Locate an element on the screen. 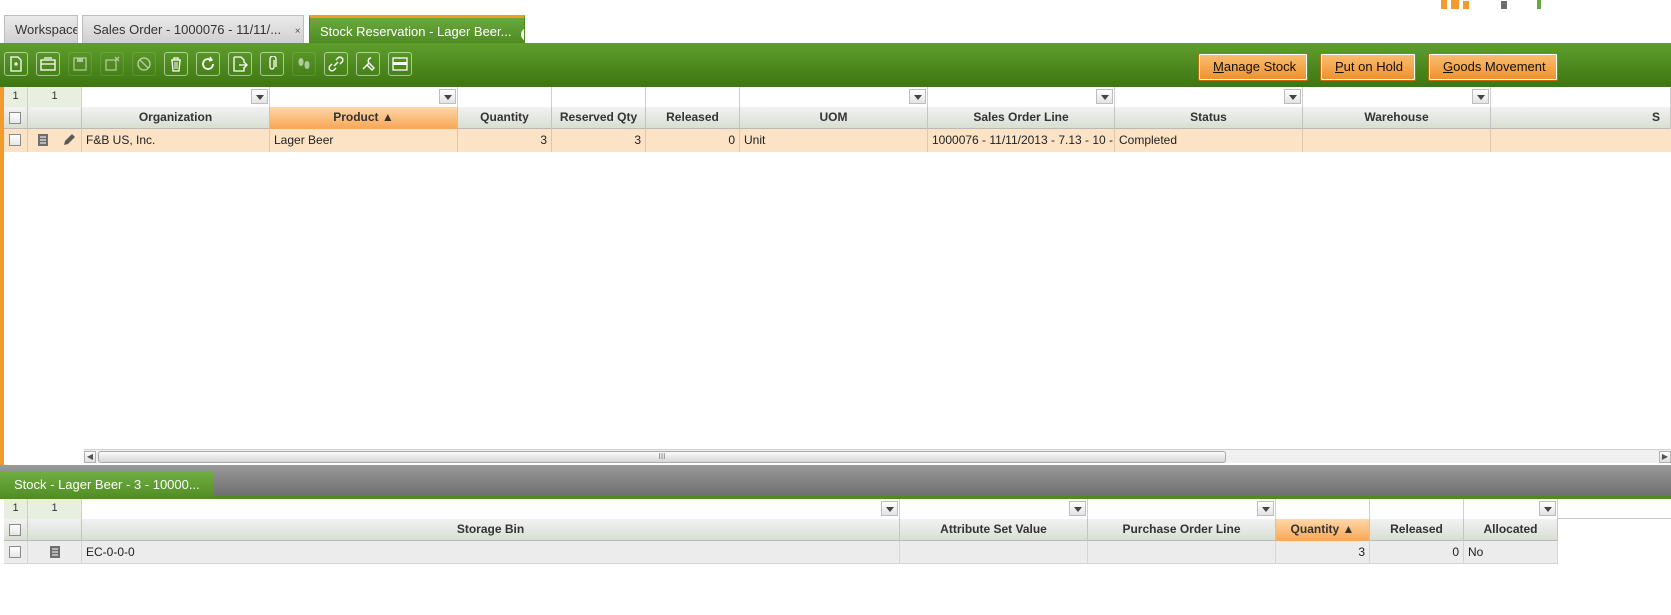  col-reserved-qty: Reserved Qty is located at coordinates (599, 118).